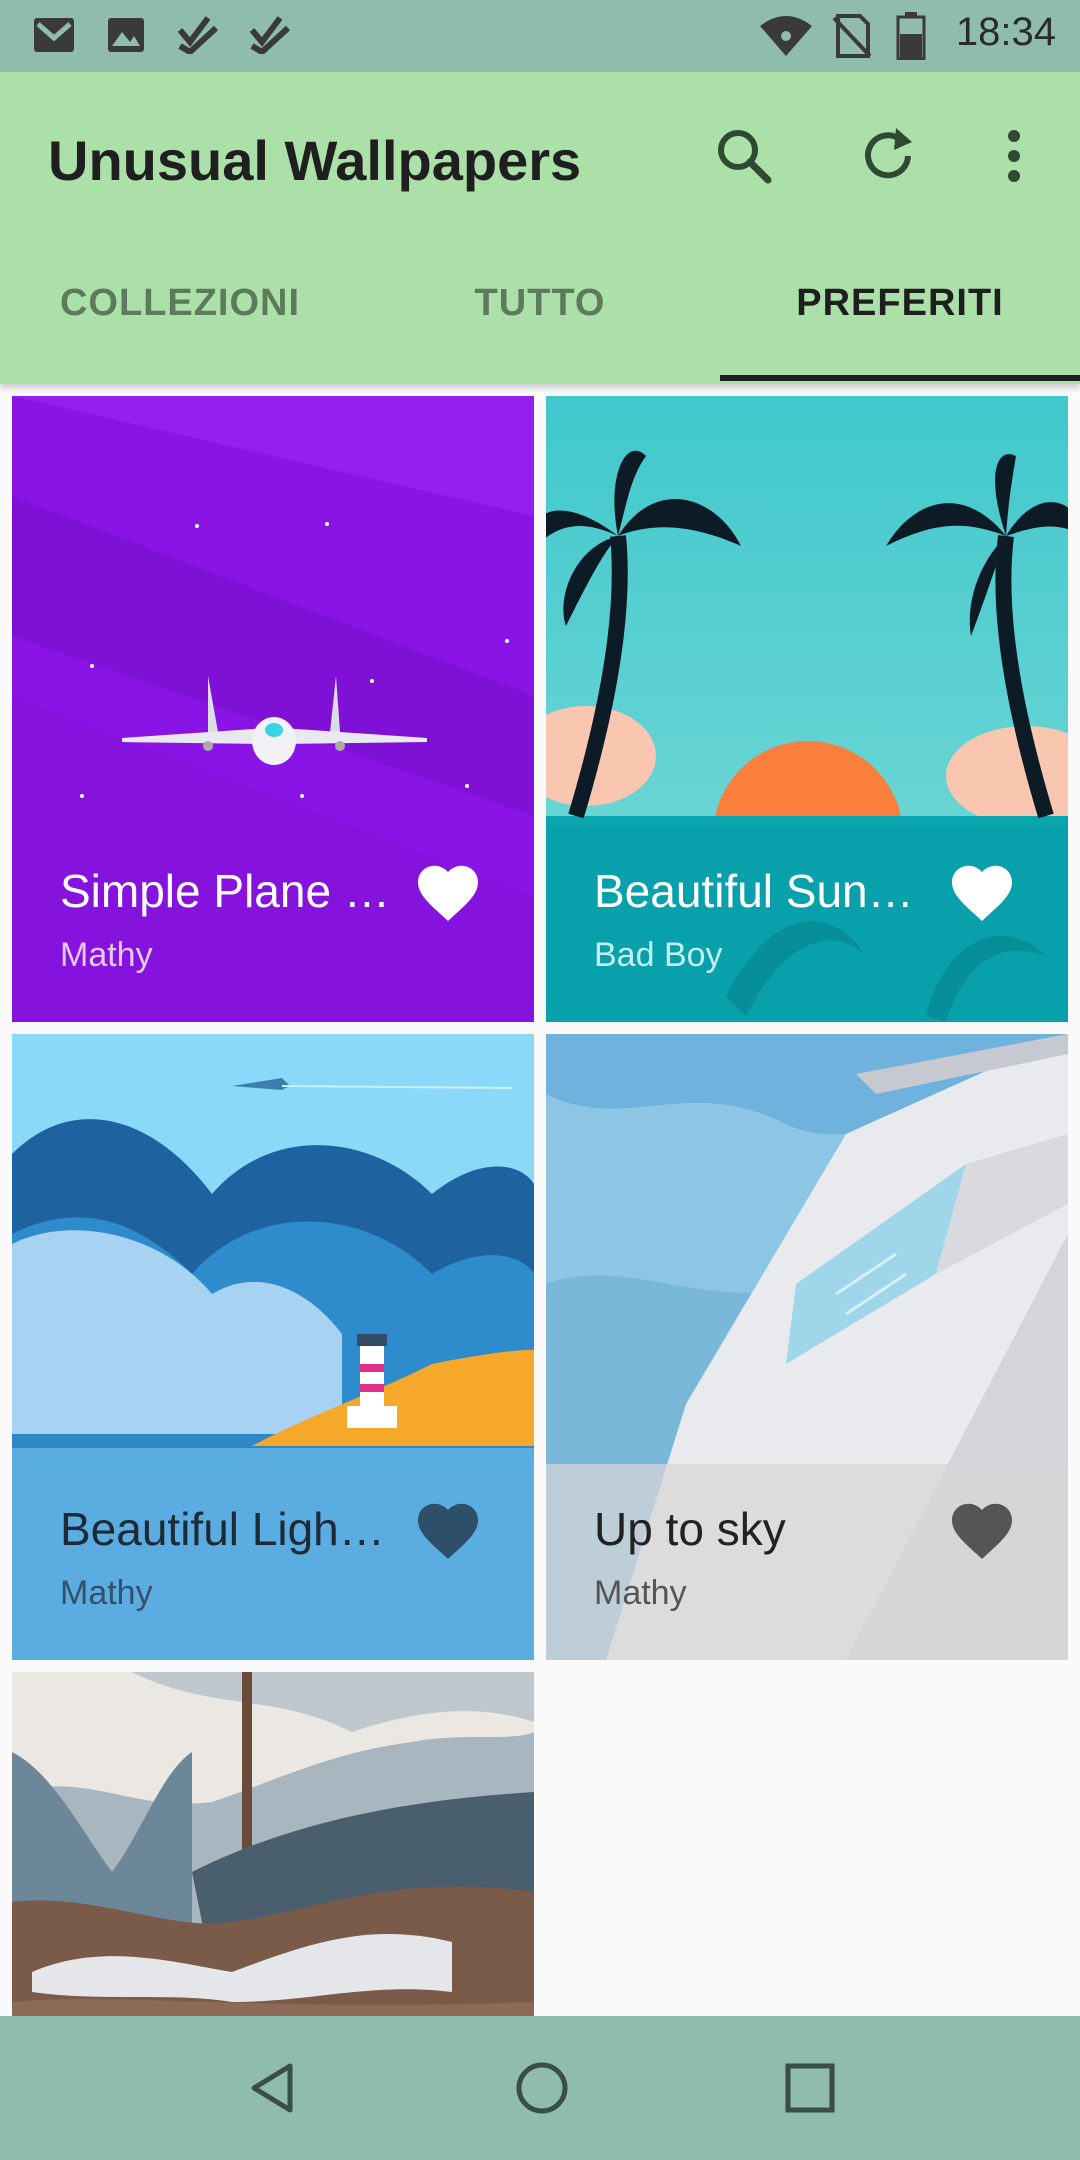 The height and width of the screenshot is (2160, 1080). Describe the element at coordinates (744, 156) in the screenshot. I see `search-icon` at that location.